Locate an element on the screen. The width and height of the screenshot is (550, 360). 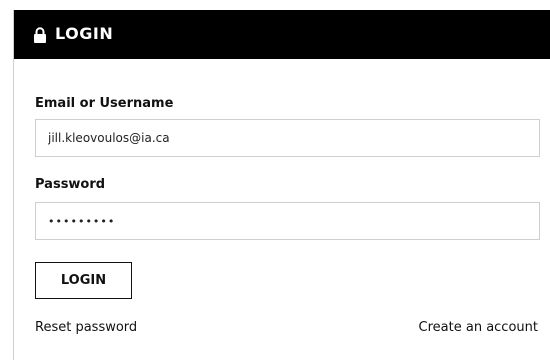
login-button: LOGIN is located at coordinates (83, 280).